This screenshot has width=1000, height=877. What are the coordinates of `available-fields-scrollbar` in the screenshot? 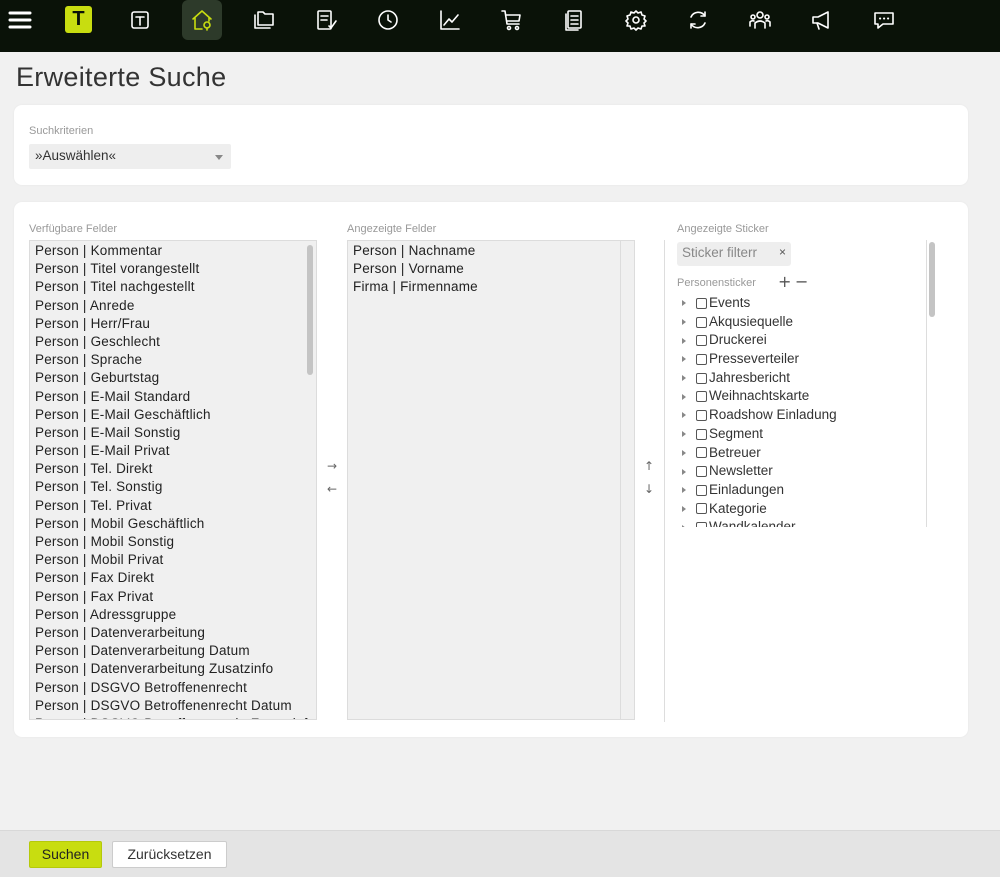 It's located at (310, 480).